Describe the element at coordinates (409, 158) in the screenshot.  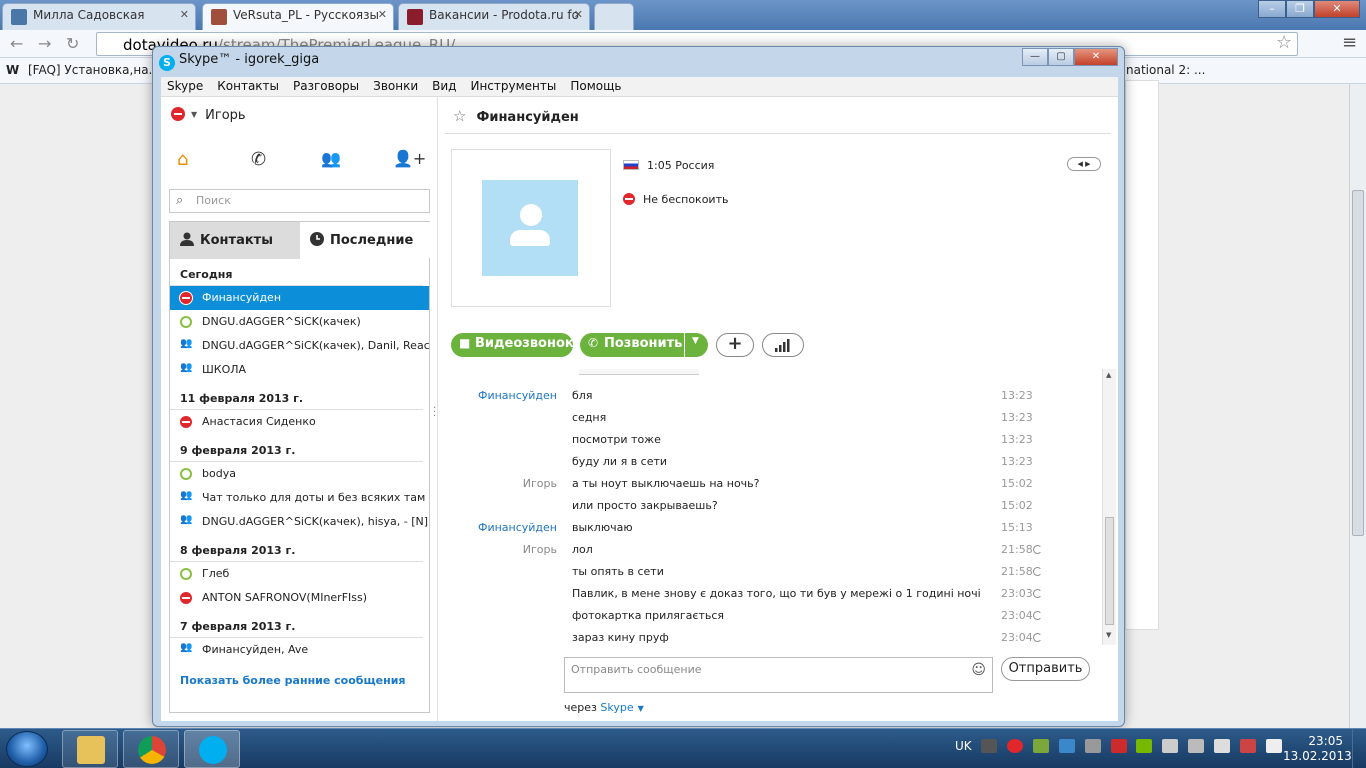
I see `add-contact-icon: 👤+` at that location.